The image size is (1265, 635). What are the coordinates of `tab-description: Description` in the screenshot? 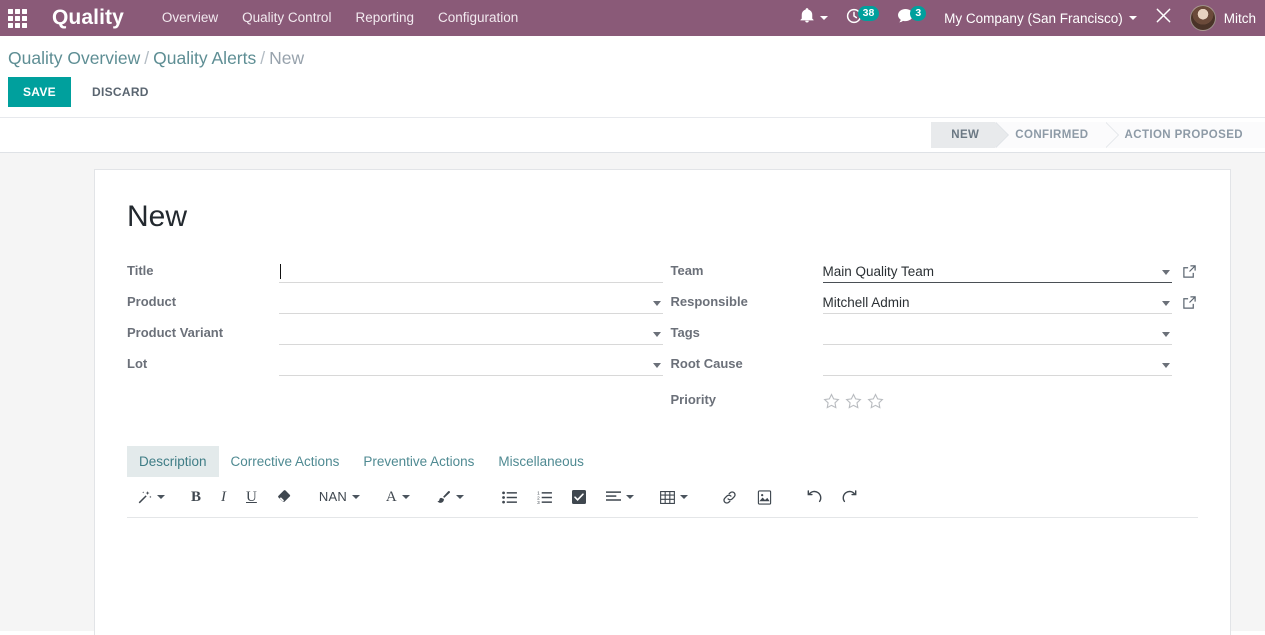 It's located at (173, 461).